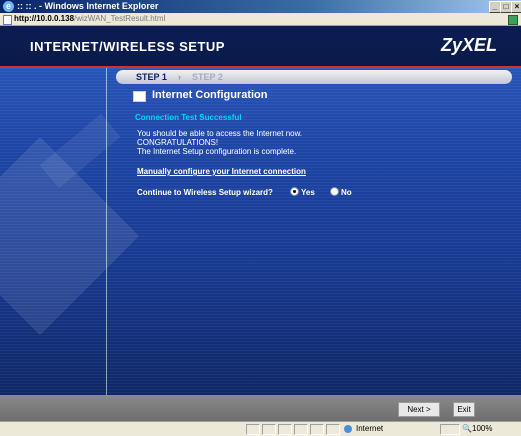 The height and width of the screenshot is (436, 521). I want to click on yes-radio, so click(294, 191).